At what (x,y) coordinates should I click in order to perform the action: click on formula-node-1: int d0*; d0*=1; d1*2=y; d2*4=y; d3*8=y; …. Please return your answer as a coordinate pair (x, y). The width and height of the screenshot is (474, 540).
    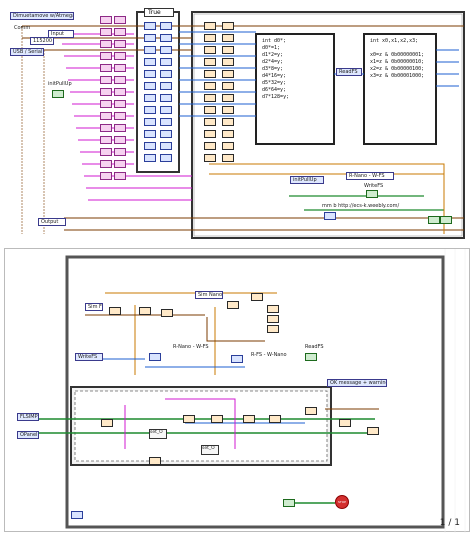
    Looking at the image, I should click on (295, 88).